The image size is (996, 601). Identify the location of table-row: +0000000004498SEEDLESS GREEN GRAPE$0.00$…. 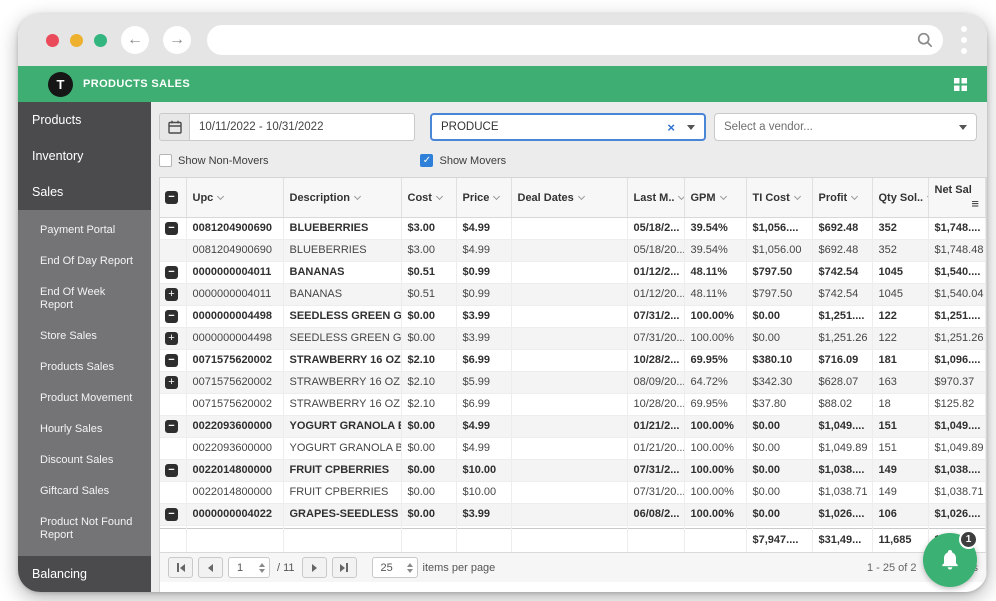
(573, 338).